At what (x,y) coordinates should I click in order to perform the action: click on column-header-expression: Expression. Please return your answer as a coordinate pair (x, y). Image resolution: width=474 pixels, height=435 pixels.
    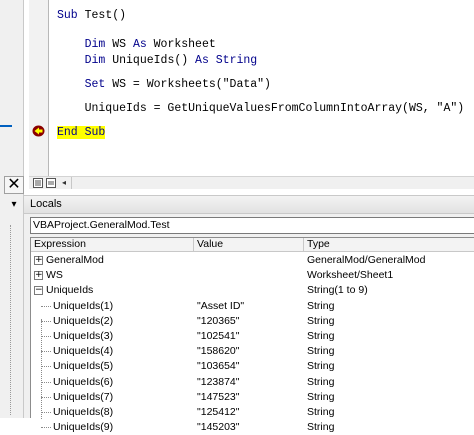
    Looking at the image, I should click on (112, 245).